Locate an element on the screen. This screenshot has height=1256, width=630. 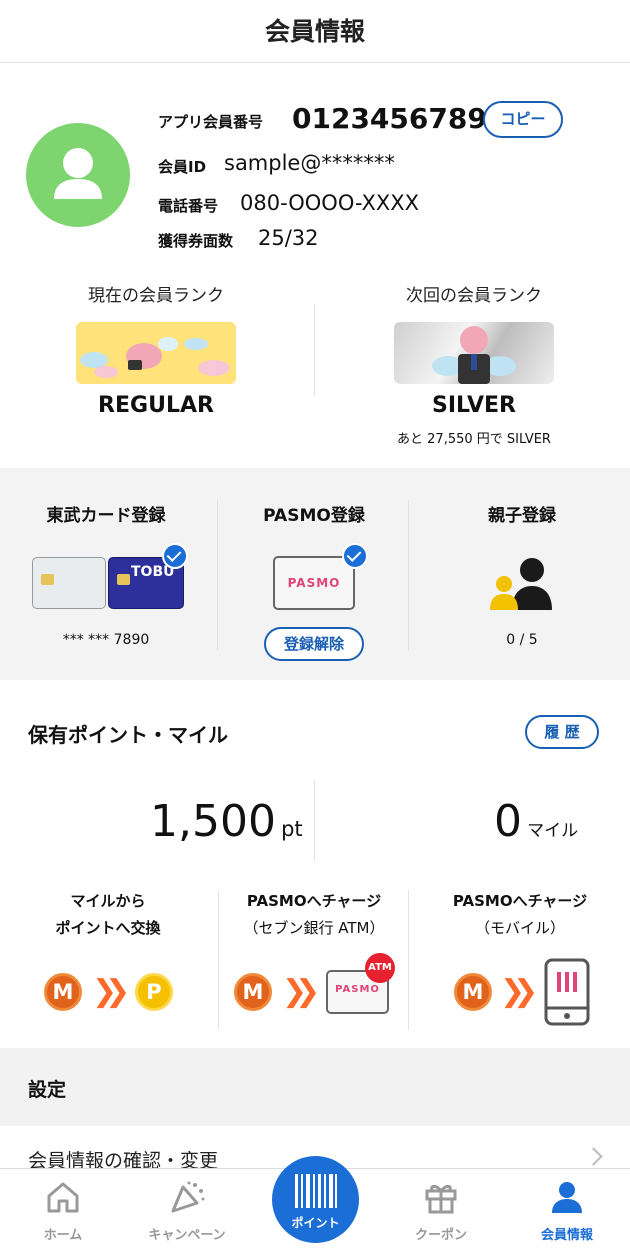
party-popper-icon is located at coordinates (188, 1197).